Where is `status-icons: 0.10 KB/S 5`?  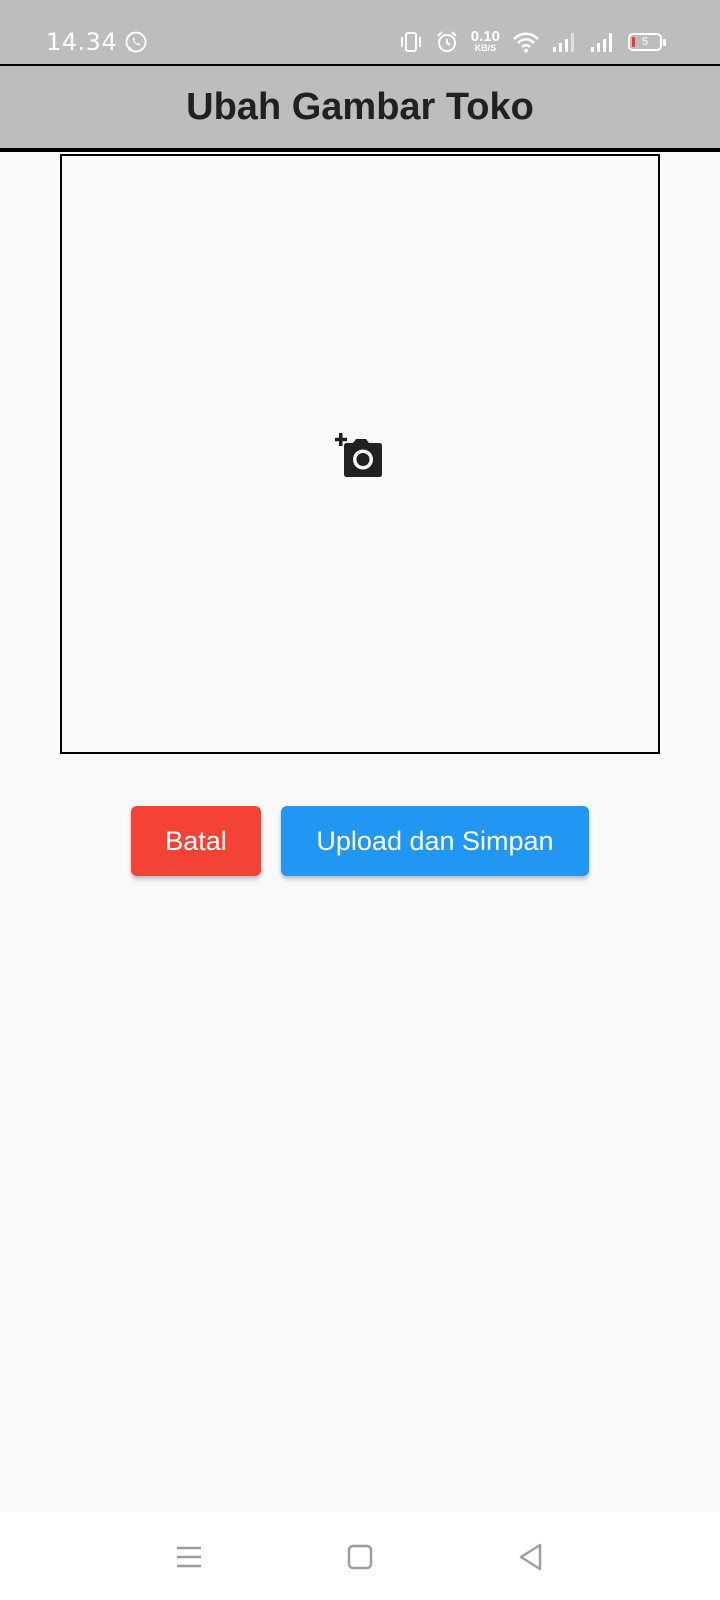
status-icons: 0.10 KB/S 5 is located at coordinates (532, 41).